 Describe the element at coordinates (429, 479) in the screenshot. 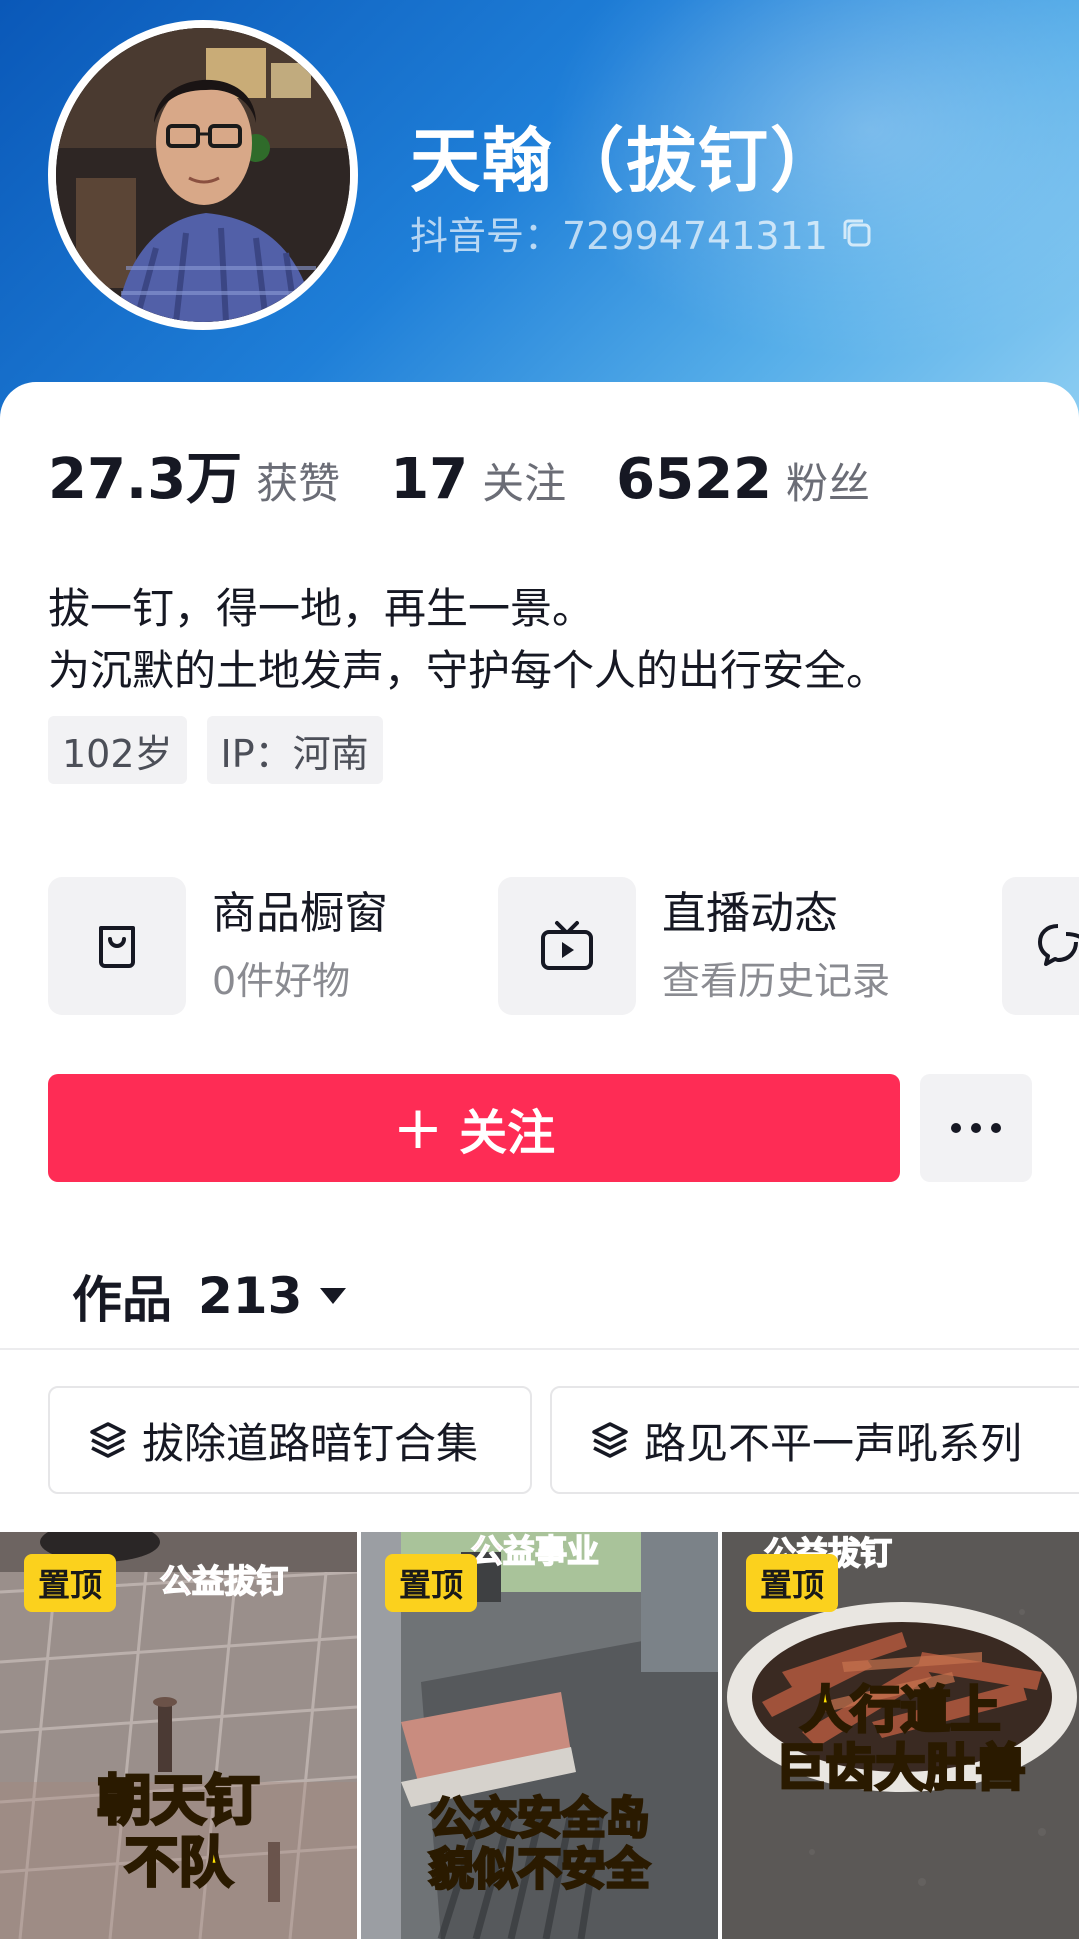

I see `following-count: 17` at that location.